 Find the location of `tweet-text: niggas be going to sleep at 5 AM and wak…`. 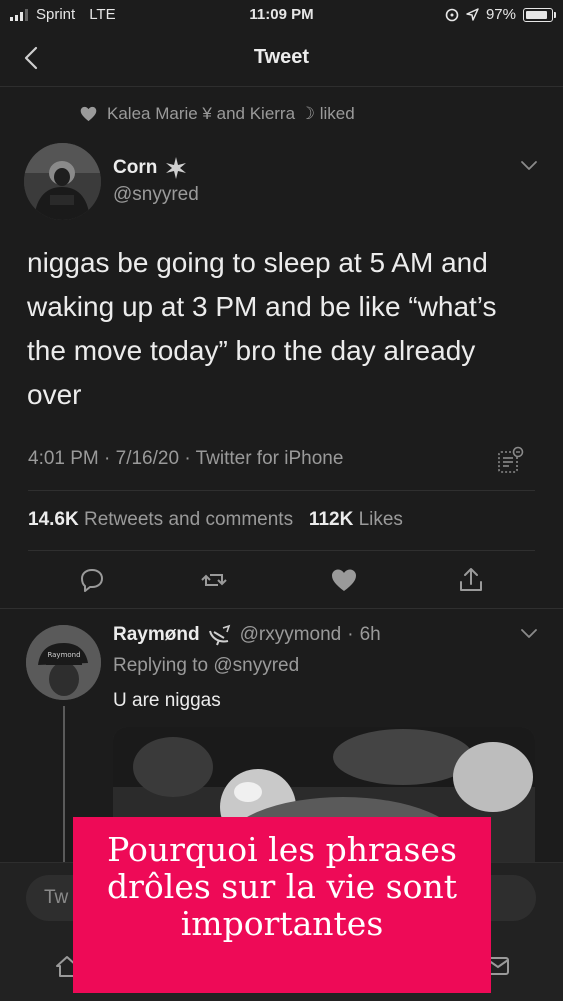

tweet-text: niggas be going to sleep at 5 AM and wak… is located at coordinates (262, 328).